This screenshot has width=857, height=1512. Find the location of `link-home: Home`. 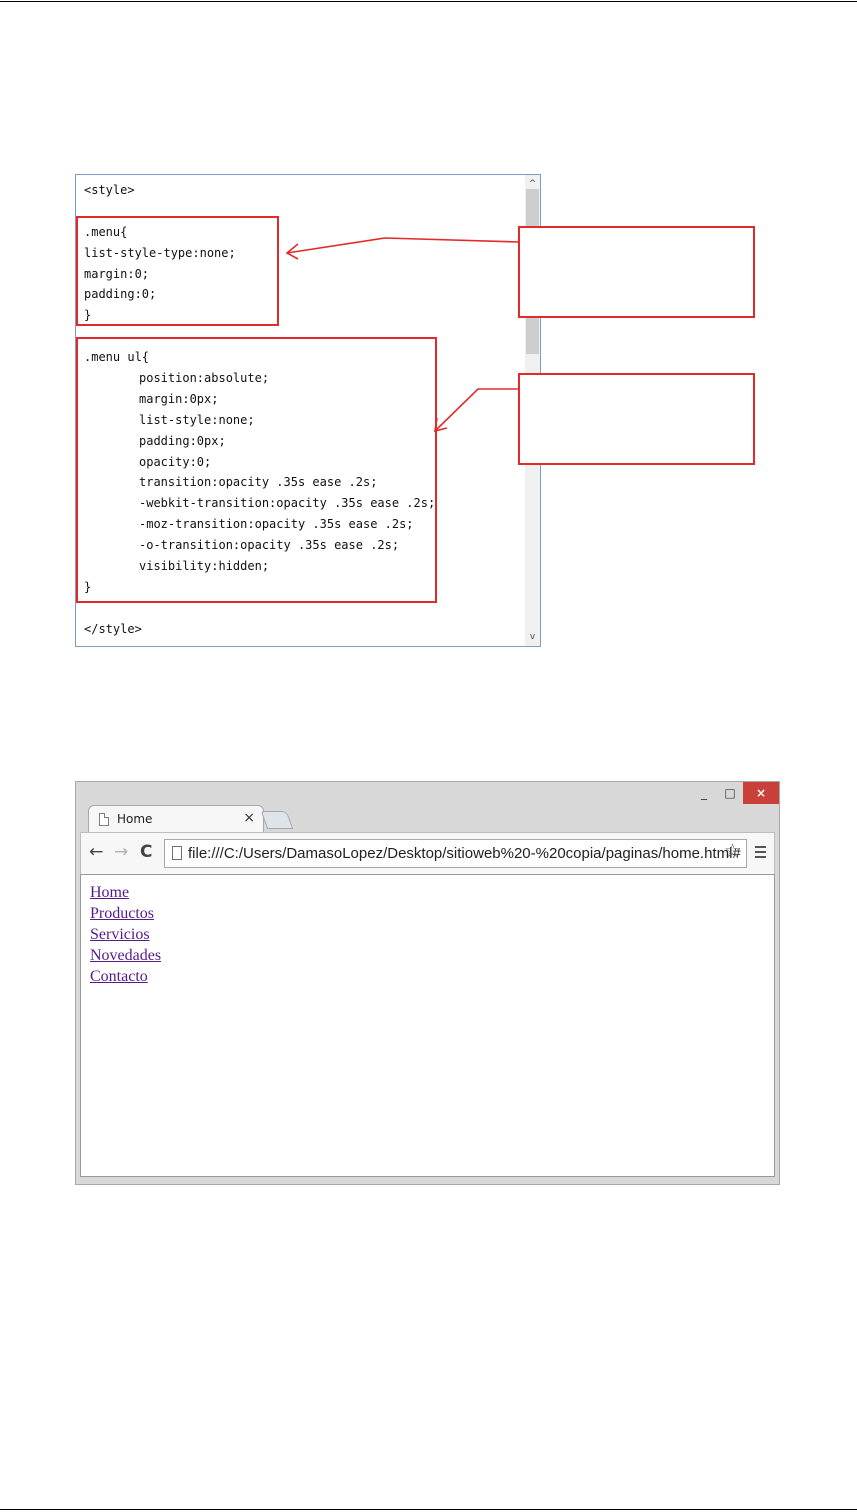

link-home: Home is located at coordinates (109, 892).